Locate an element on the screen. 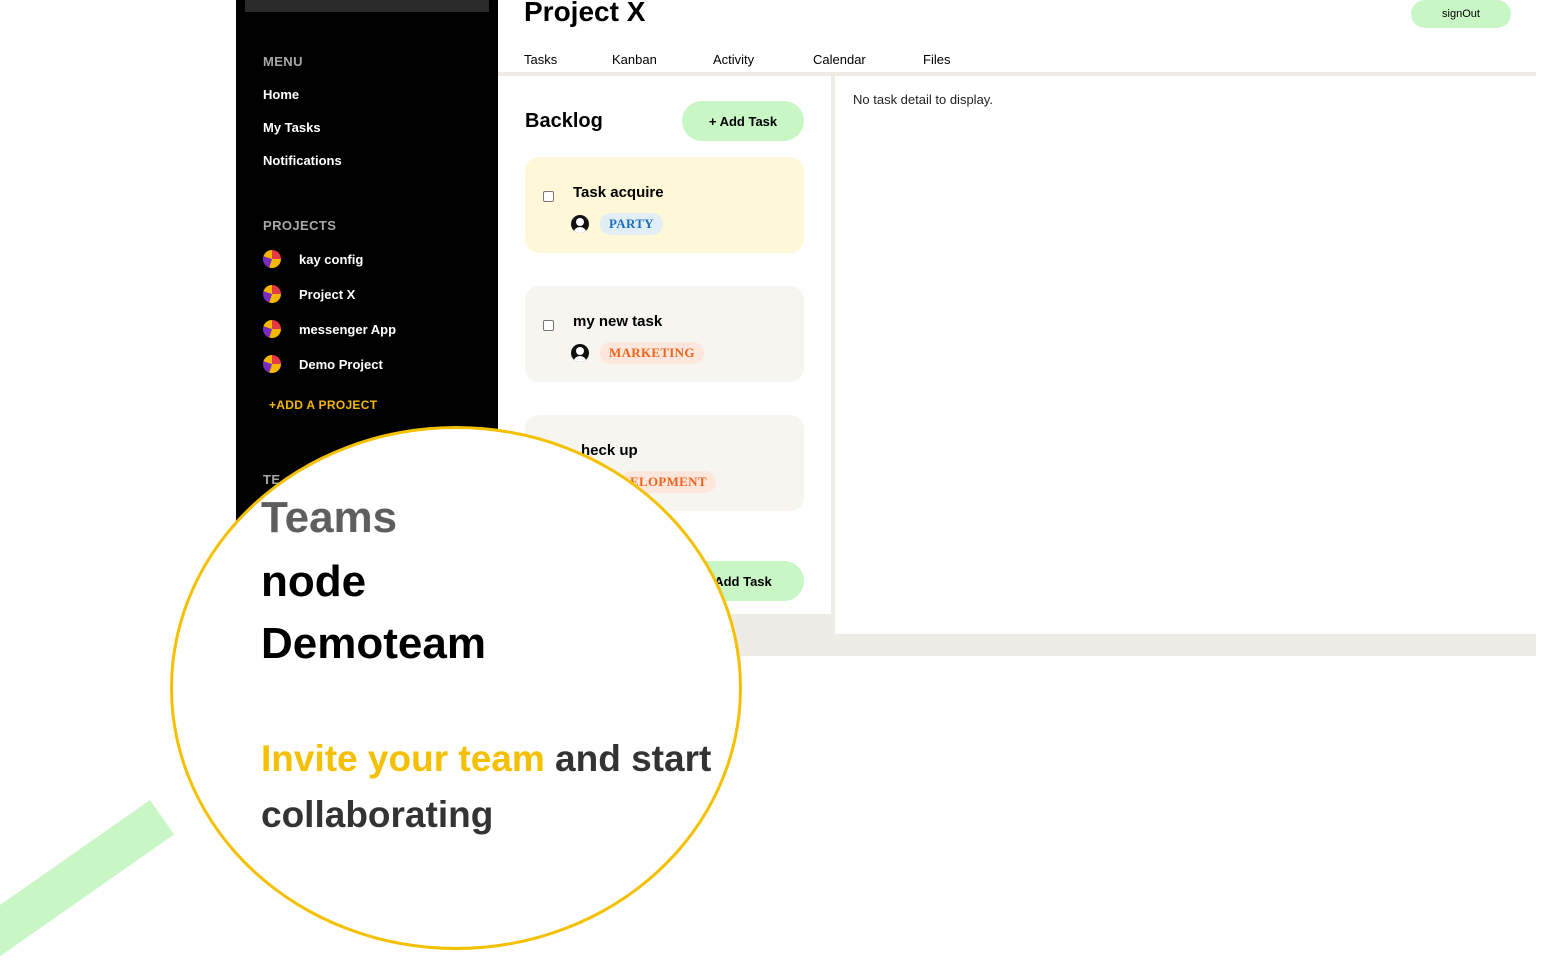 The height and width of the screenshot is (968, 1564). project-item-demo-project: Demo Project is located at coordinates (323, 364).